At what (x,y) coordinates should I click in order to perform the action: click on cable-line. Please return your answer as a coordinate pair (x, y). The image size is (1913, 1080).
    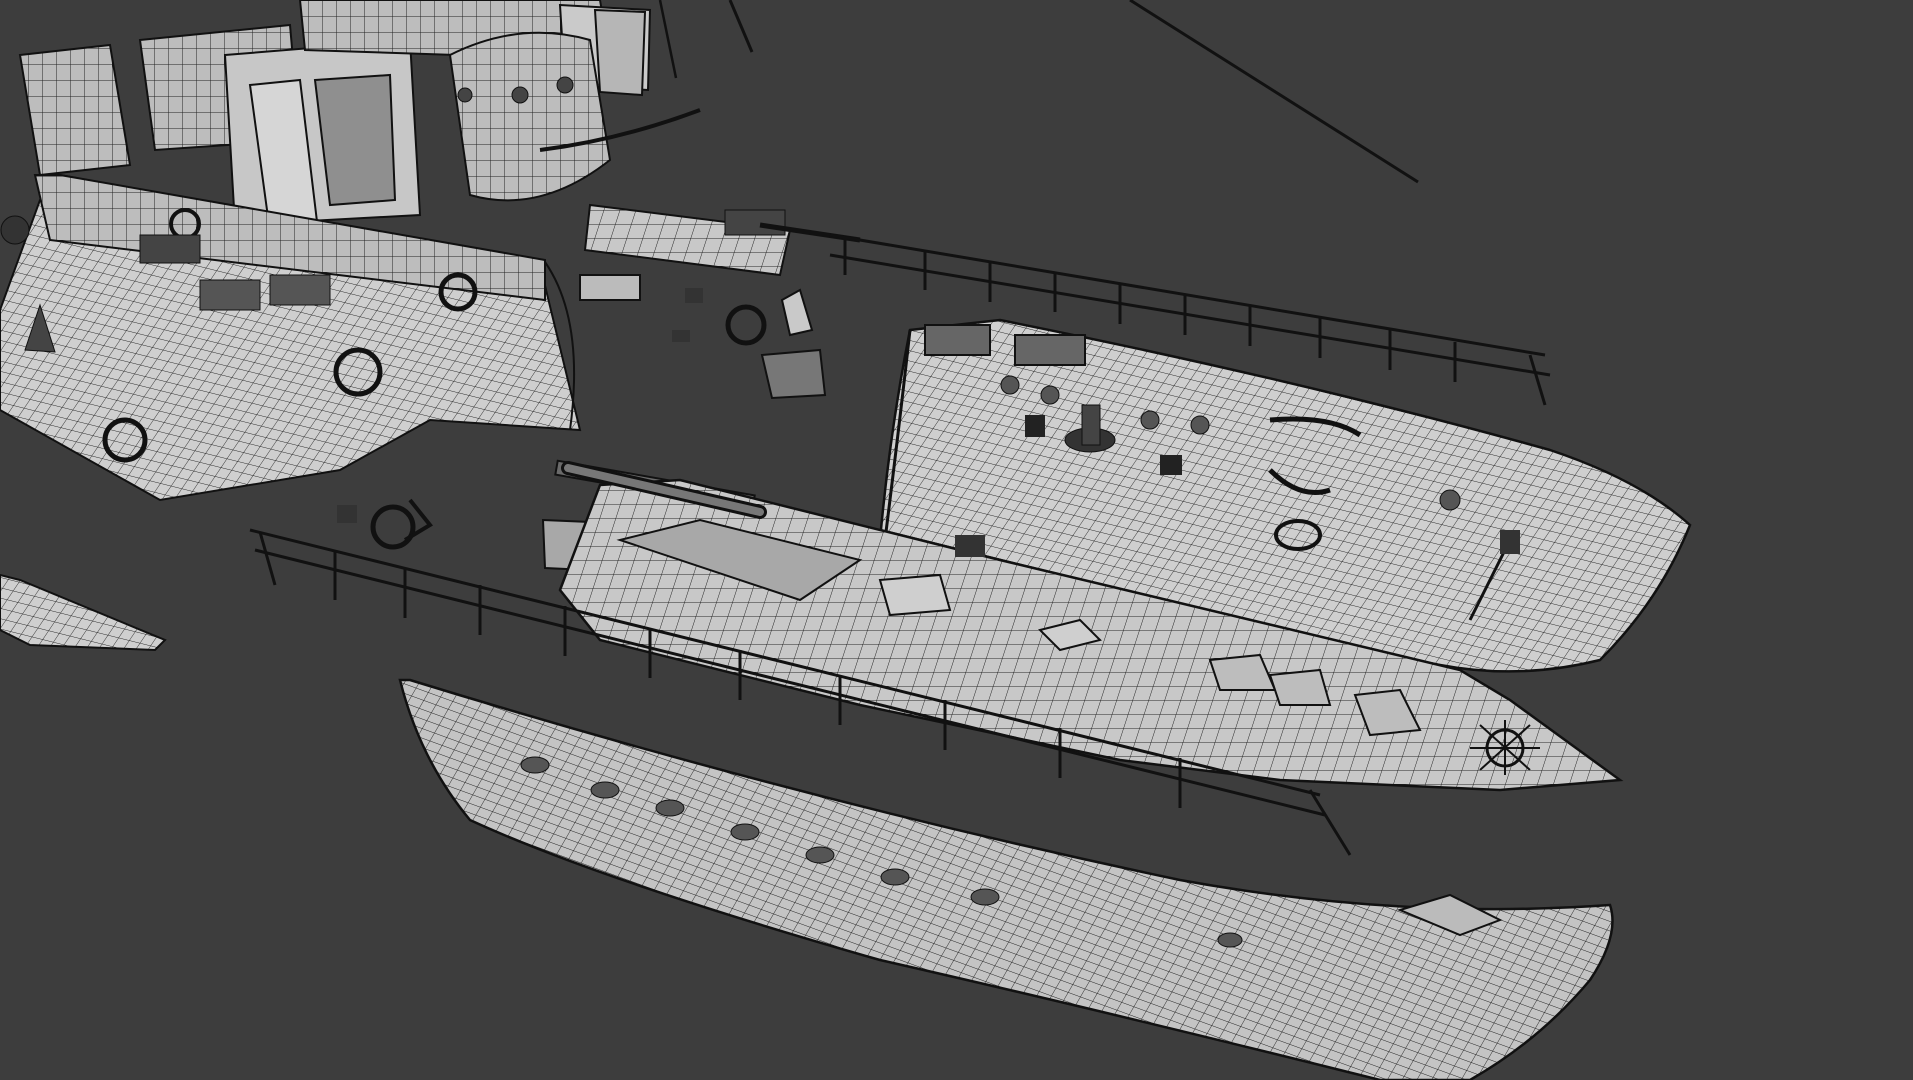
    Looking at the image, I should click on (1274, 92).